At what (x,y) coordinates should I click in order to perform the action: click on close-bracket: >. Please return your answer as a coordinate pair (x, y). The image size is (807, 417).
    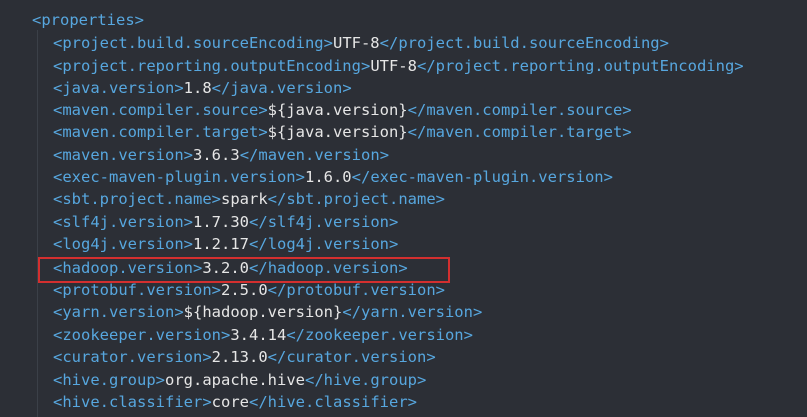
    Looking at the image, I should click on (139, 20).